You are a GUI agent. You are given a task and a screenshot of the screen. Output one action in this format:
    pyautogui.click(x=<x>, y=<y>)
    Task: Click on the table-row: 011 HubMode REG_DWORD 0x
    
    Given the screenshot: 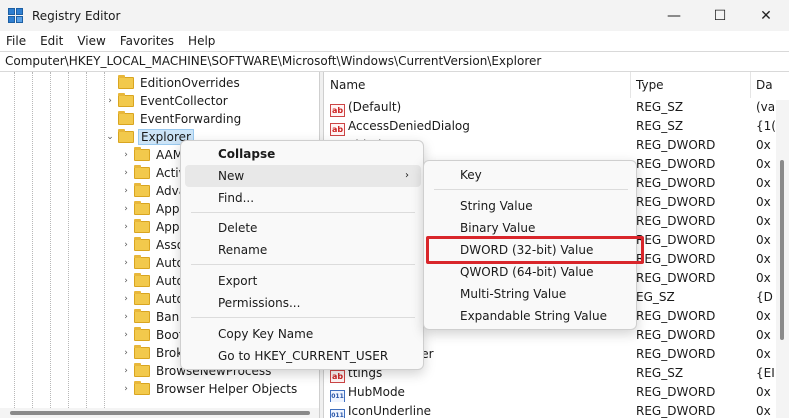 What is the action you would take?
    pyautogui.click(x=557, y=392)
    